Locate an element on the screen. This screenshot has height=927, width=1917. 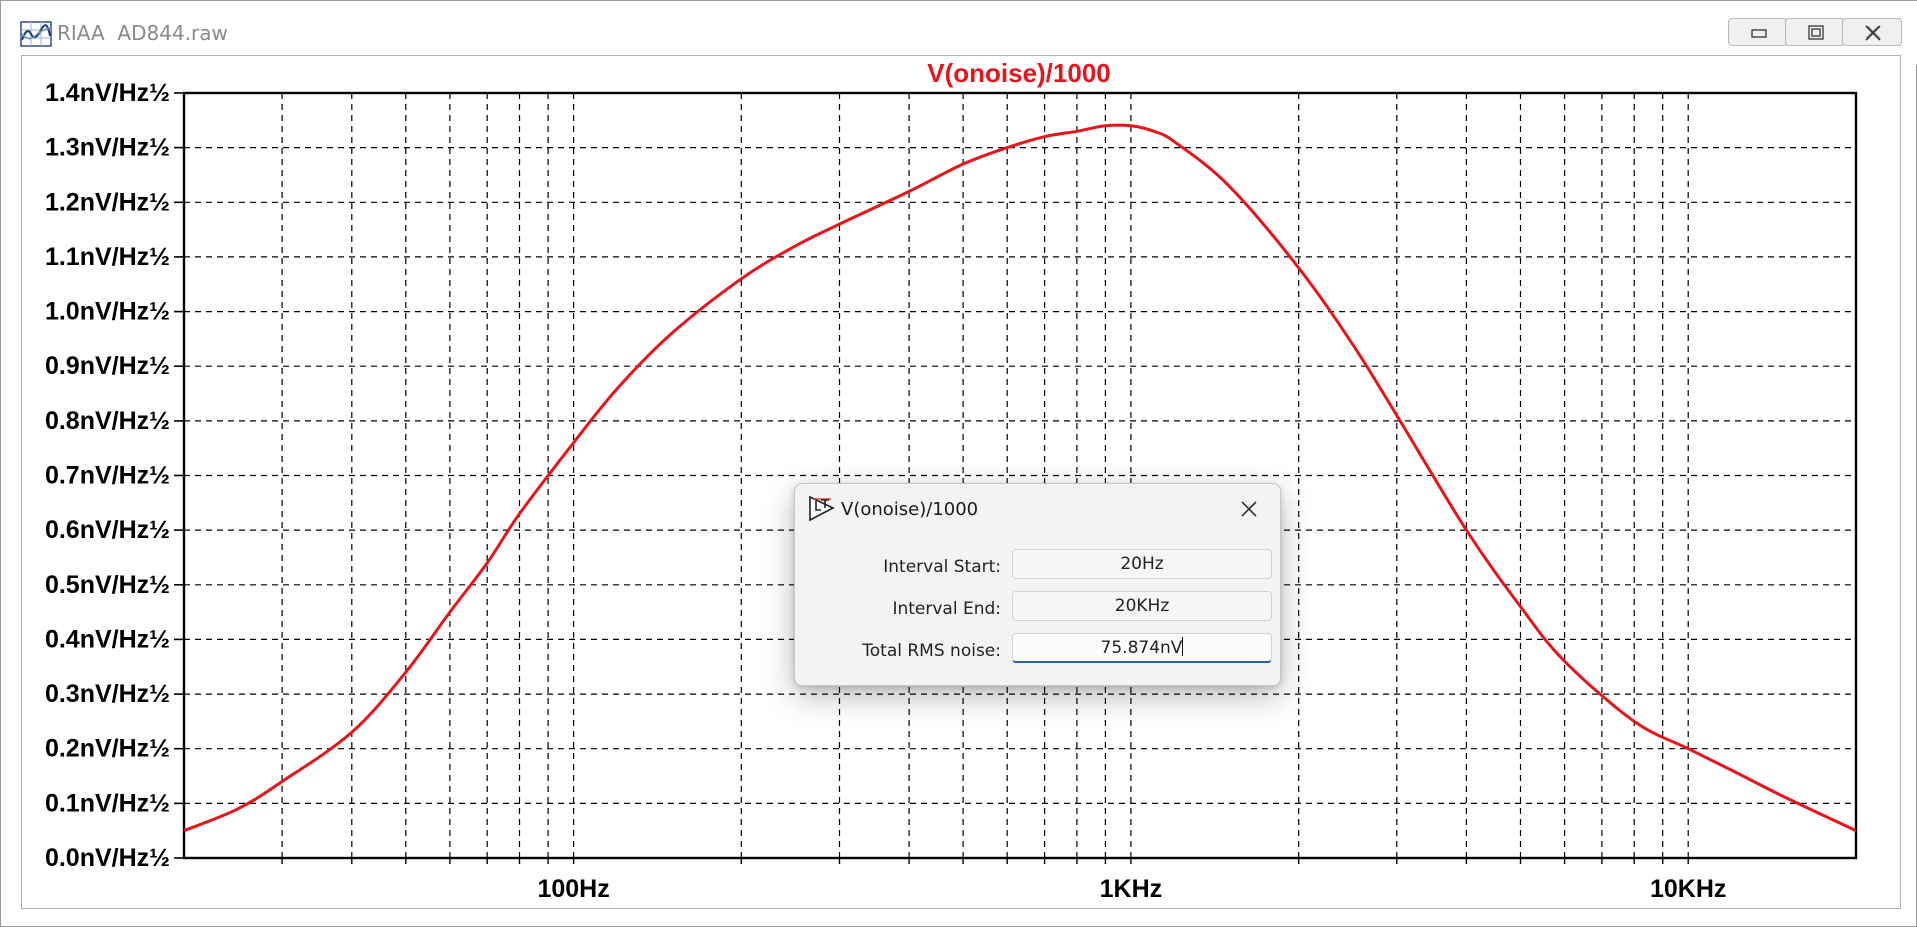
dialog-close-button is located at coordinates (1249, 509).